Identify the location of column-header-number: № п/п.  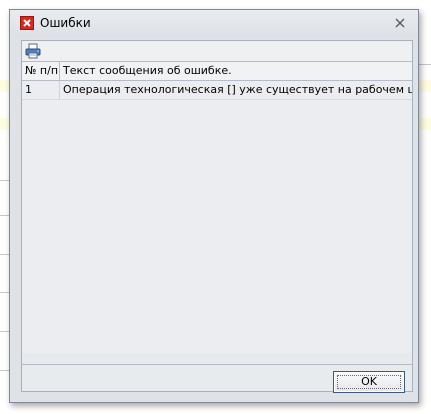
(41, 71).